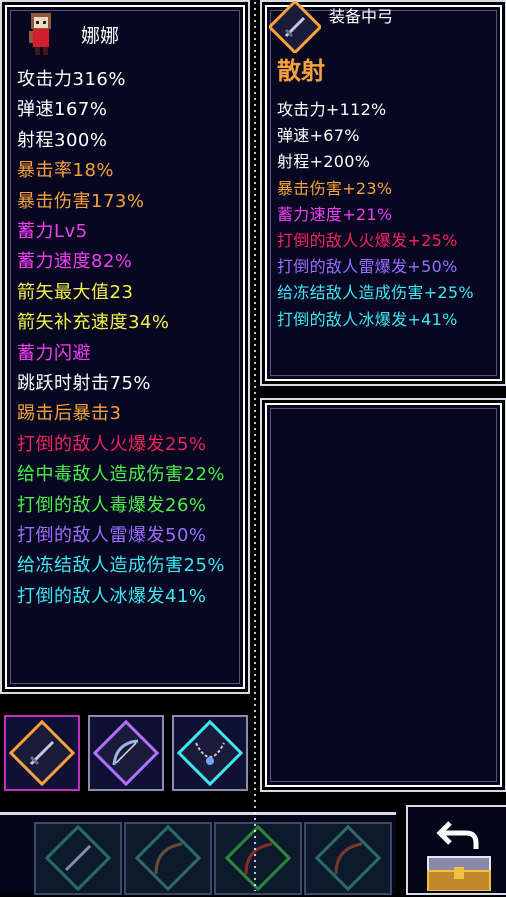 The image size is (506, 897). Describe the element at coordinates (62, 140) in the screenshot. I see `character-stat: 射程300%` at that location.